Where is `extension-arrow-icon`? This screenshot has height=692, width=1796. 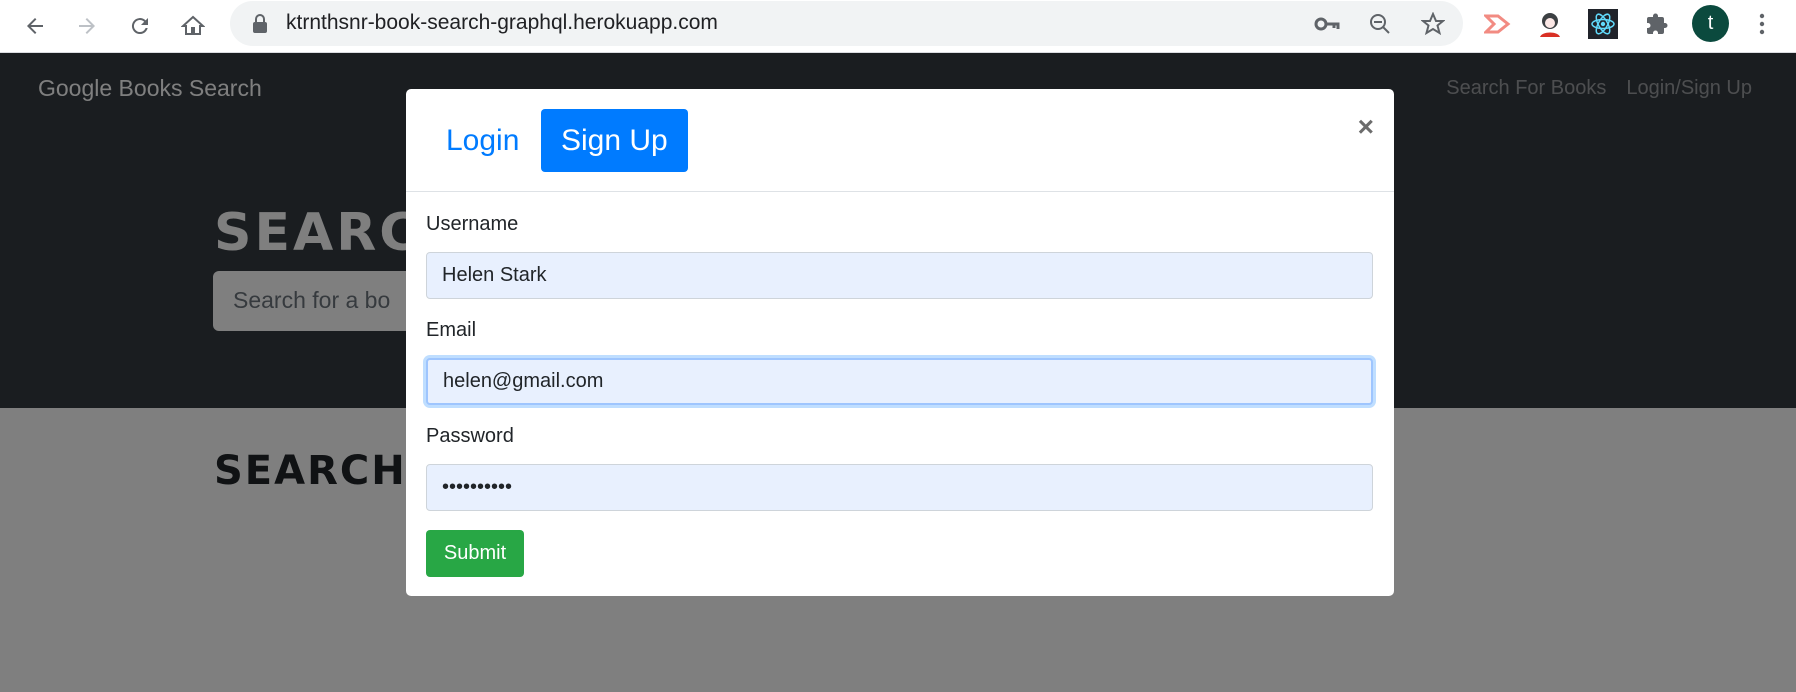 extension-arrow-icon is located at coordinates (1498, 24).